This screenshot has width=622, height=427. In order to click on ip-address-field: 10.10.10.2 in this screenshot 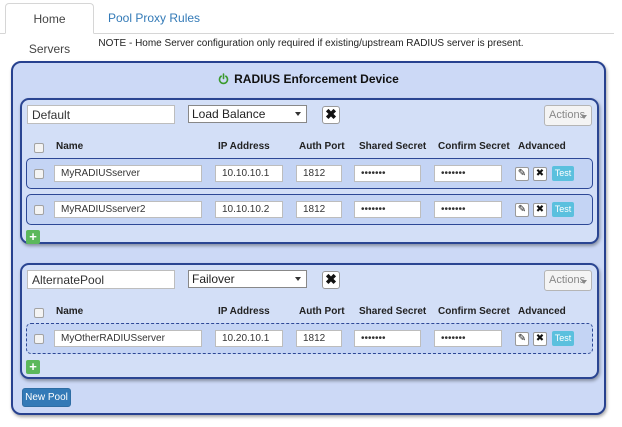, I will do `click(249, 209)`.